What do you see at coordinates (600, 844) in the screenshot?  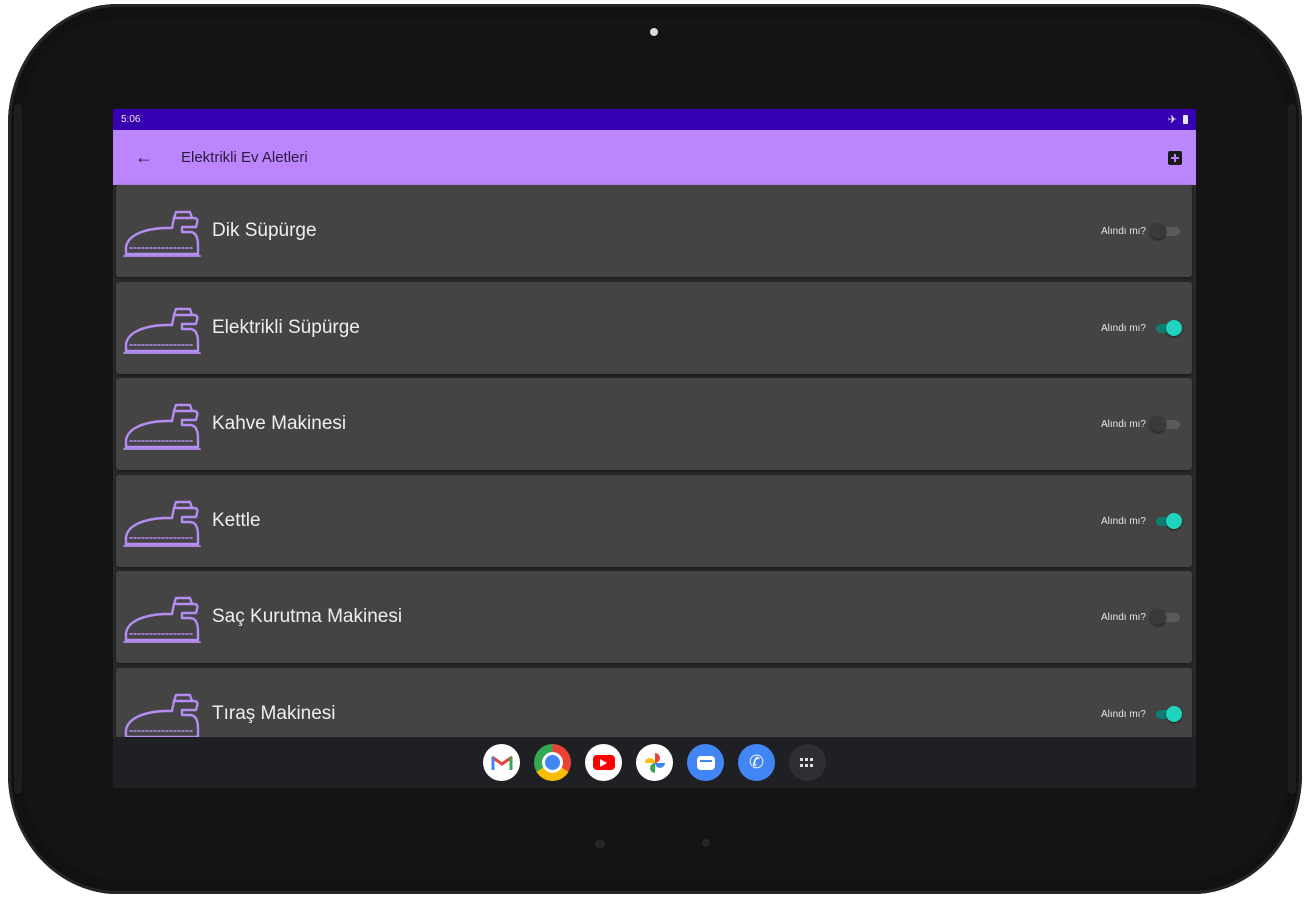 I see `sensor-left` at bounding box center [600, 844].